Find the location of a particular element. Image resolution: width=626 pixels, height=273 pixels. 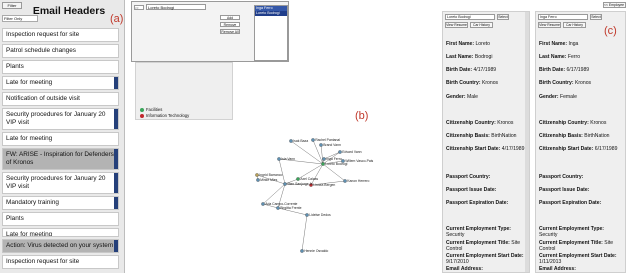

filter-button: Filter is located at coordinates (12, 5).